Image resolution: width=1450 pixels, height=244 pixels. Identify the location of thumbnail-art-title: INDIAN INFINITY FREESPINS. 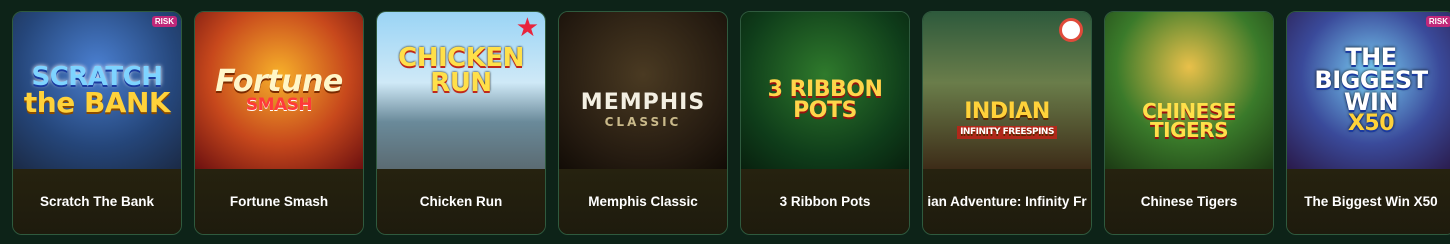
(1007, 120).